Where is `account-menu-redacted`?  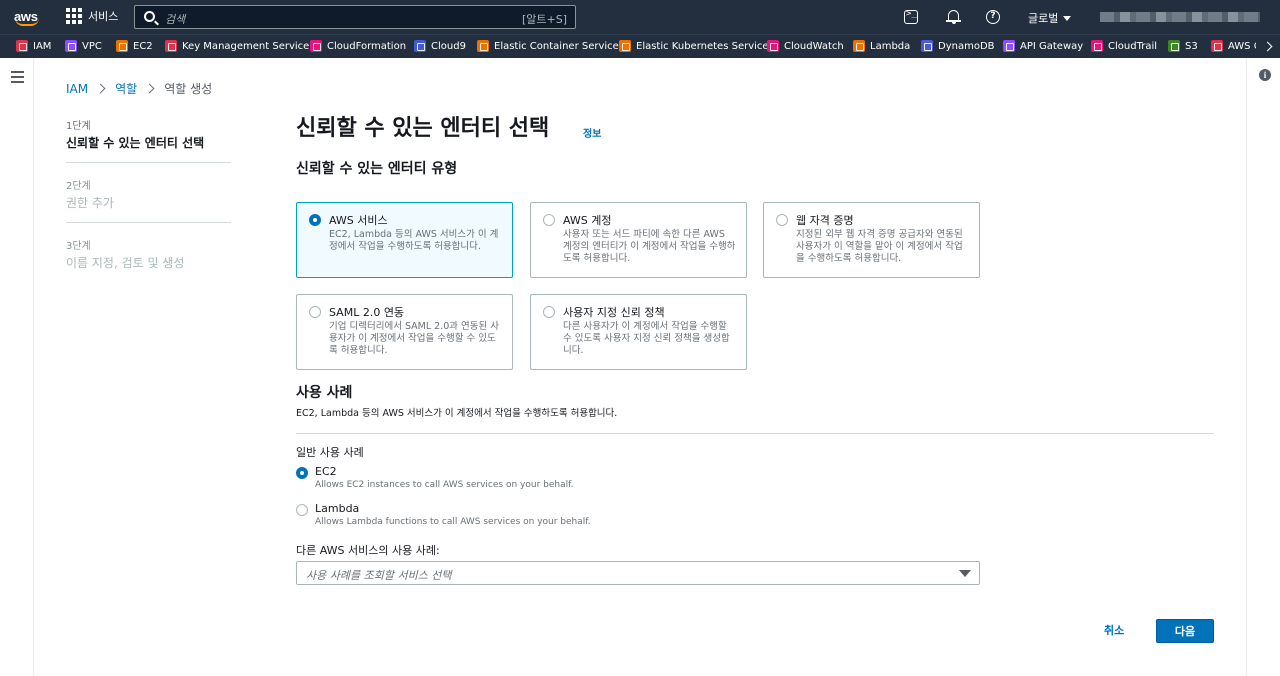
account-menu-redacted is located at coordinates (1180, 17).